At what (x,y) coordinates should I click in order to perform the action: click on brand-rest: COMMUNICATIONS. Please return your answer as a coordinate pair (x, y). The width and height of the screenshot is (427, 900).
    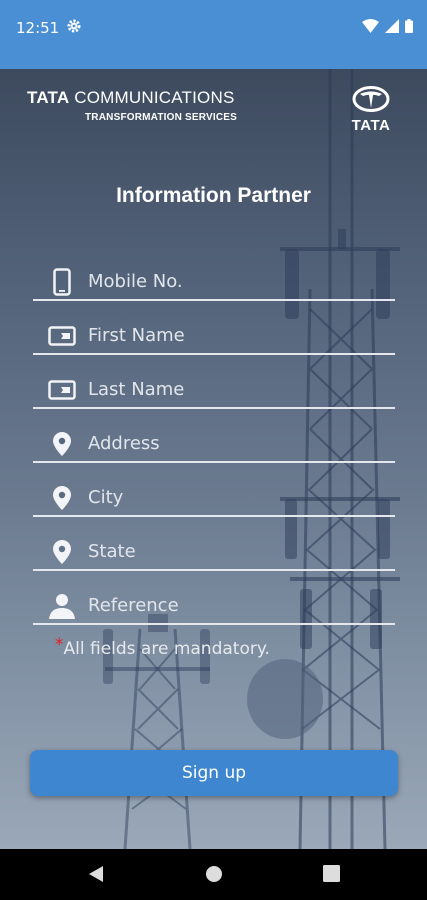
    Looking at the image, I should click on (154, 97).